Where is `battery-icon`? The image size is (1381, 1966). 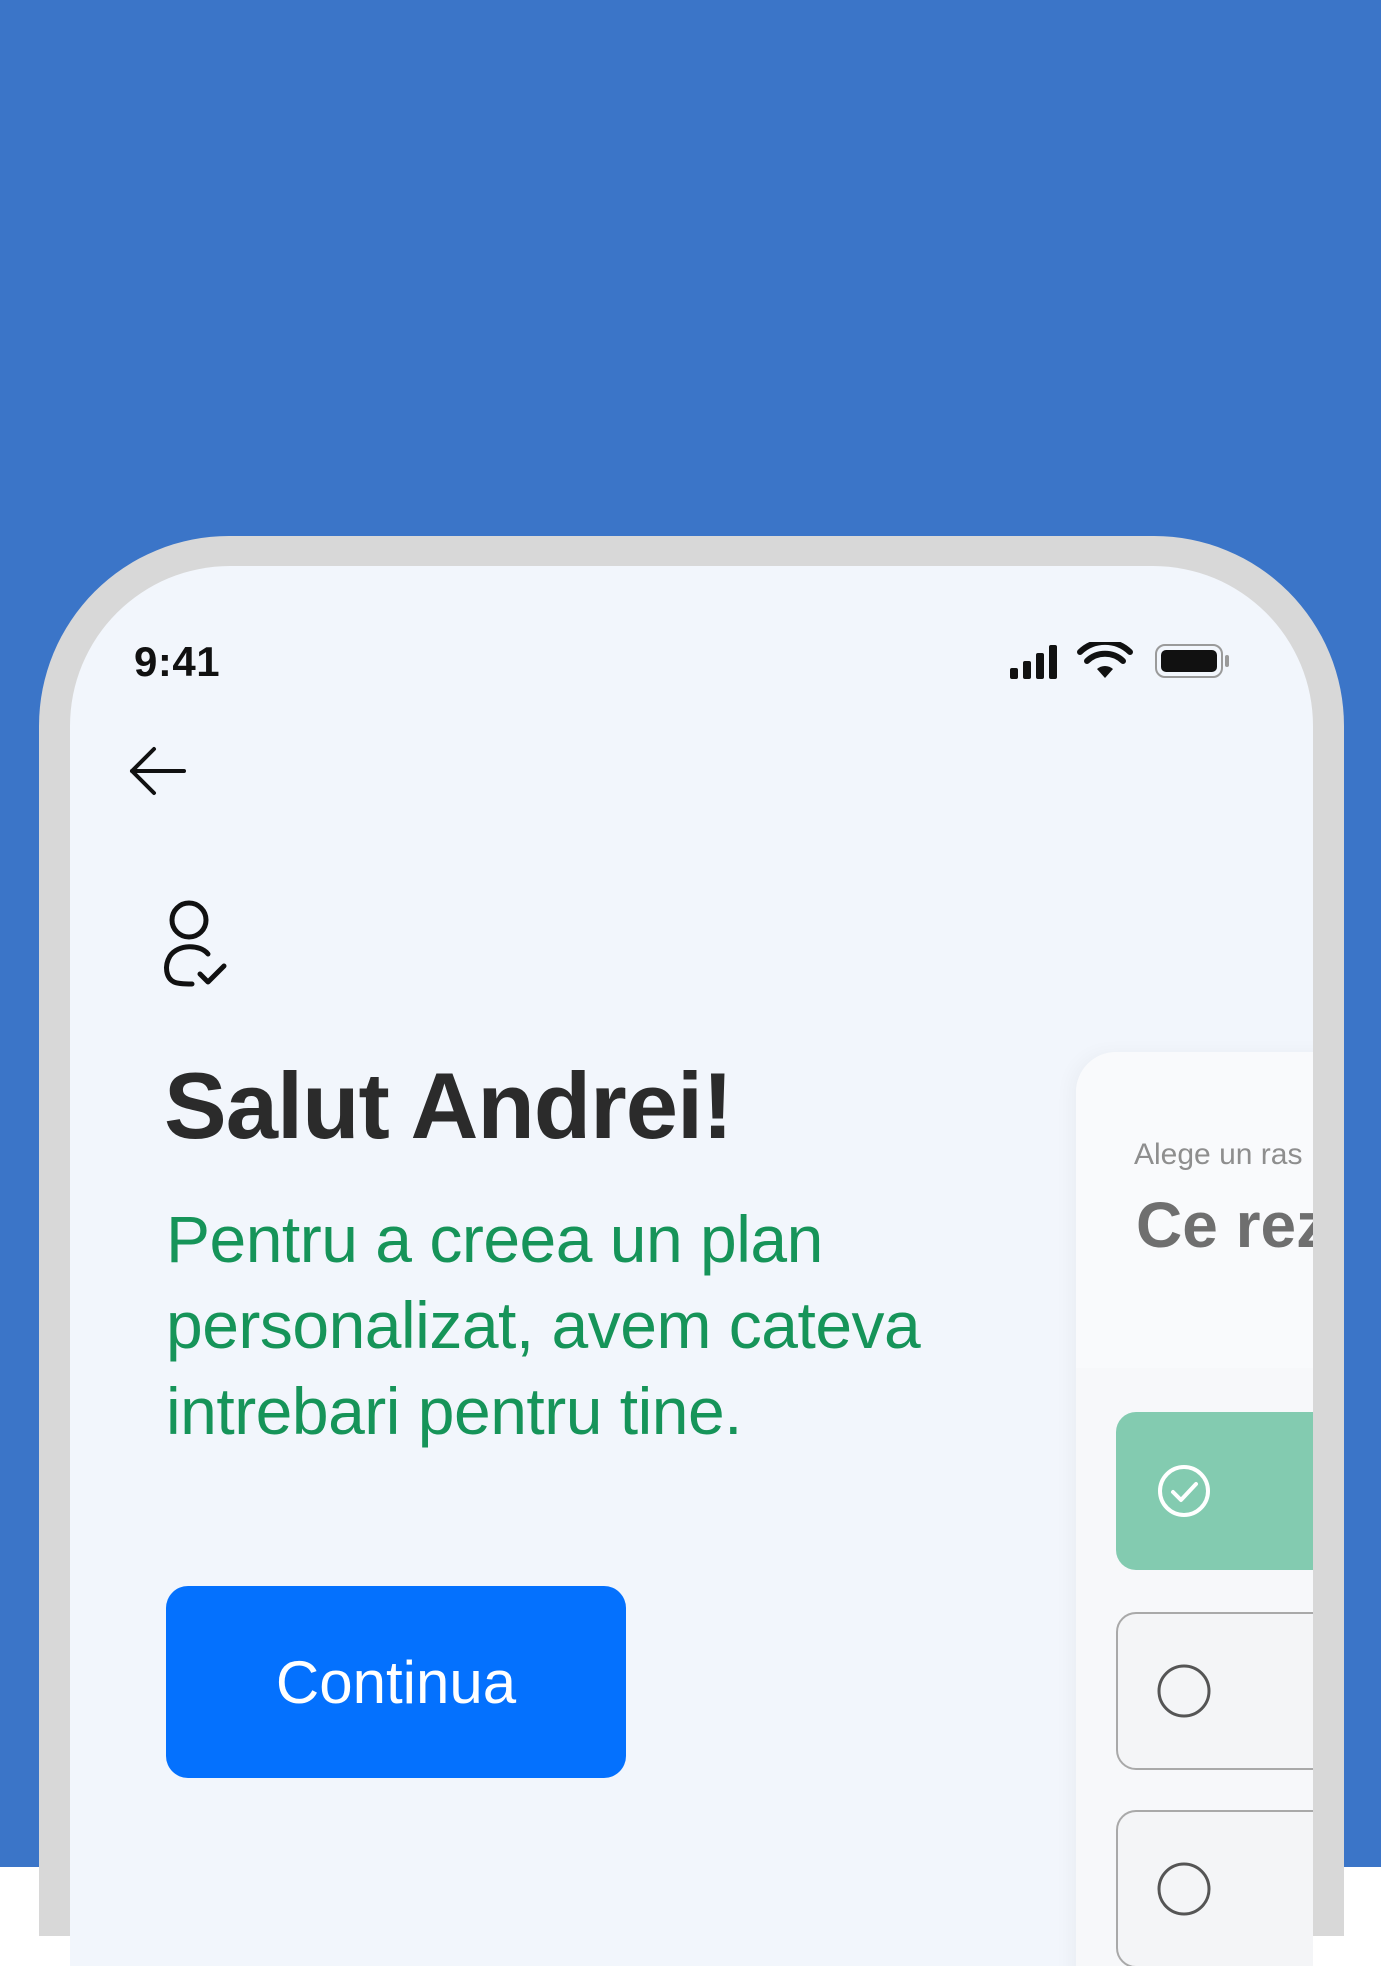
battery-icon is located at coordinates (1192, 661).